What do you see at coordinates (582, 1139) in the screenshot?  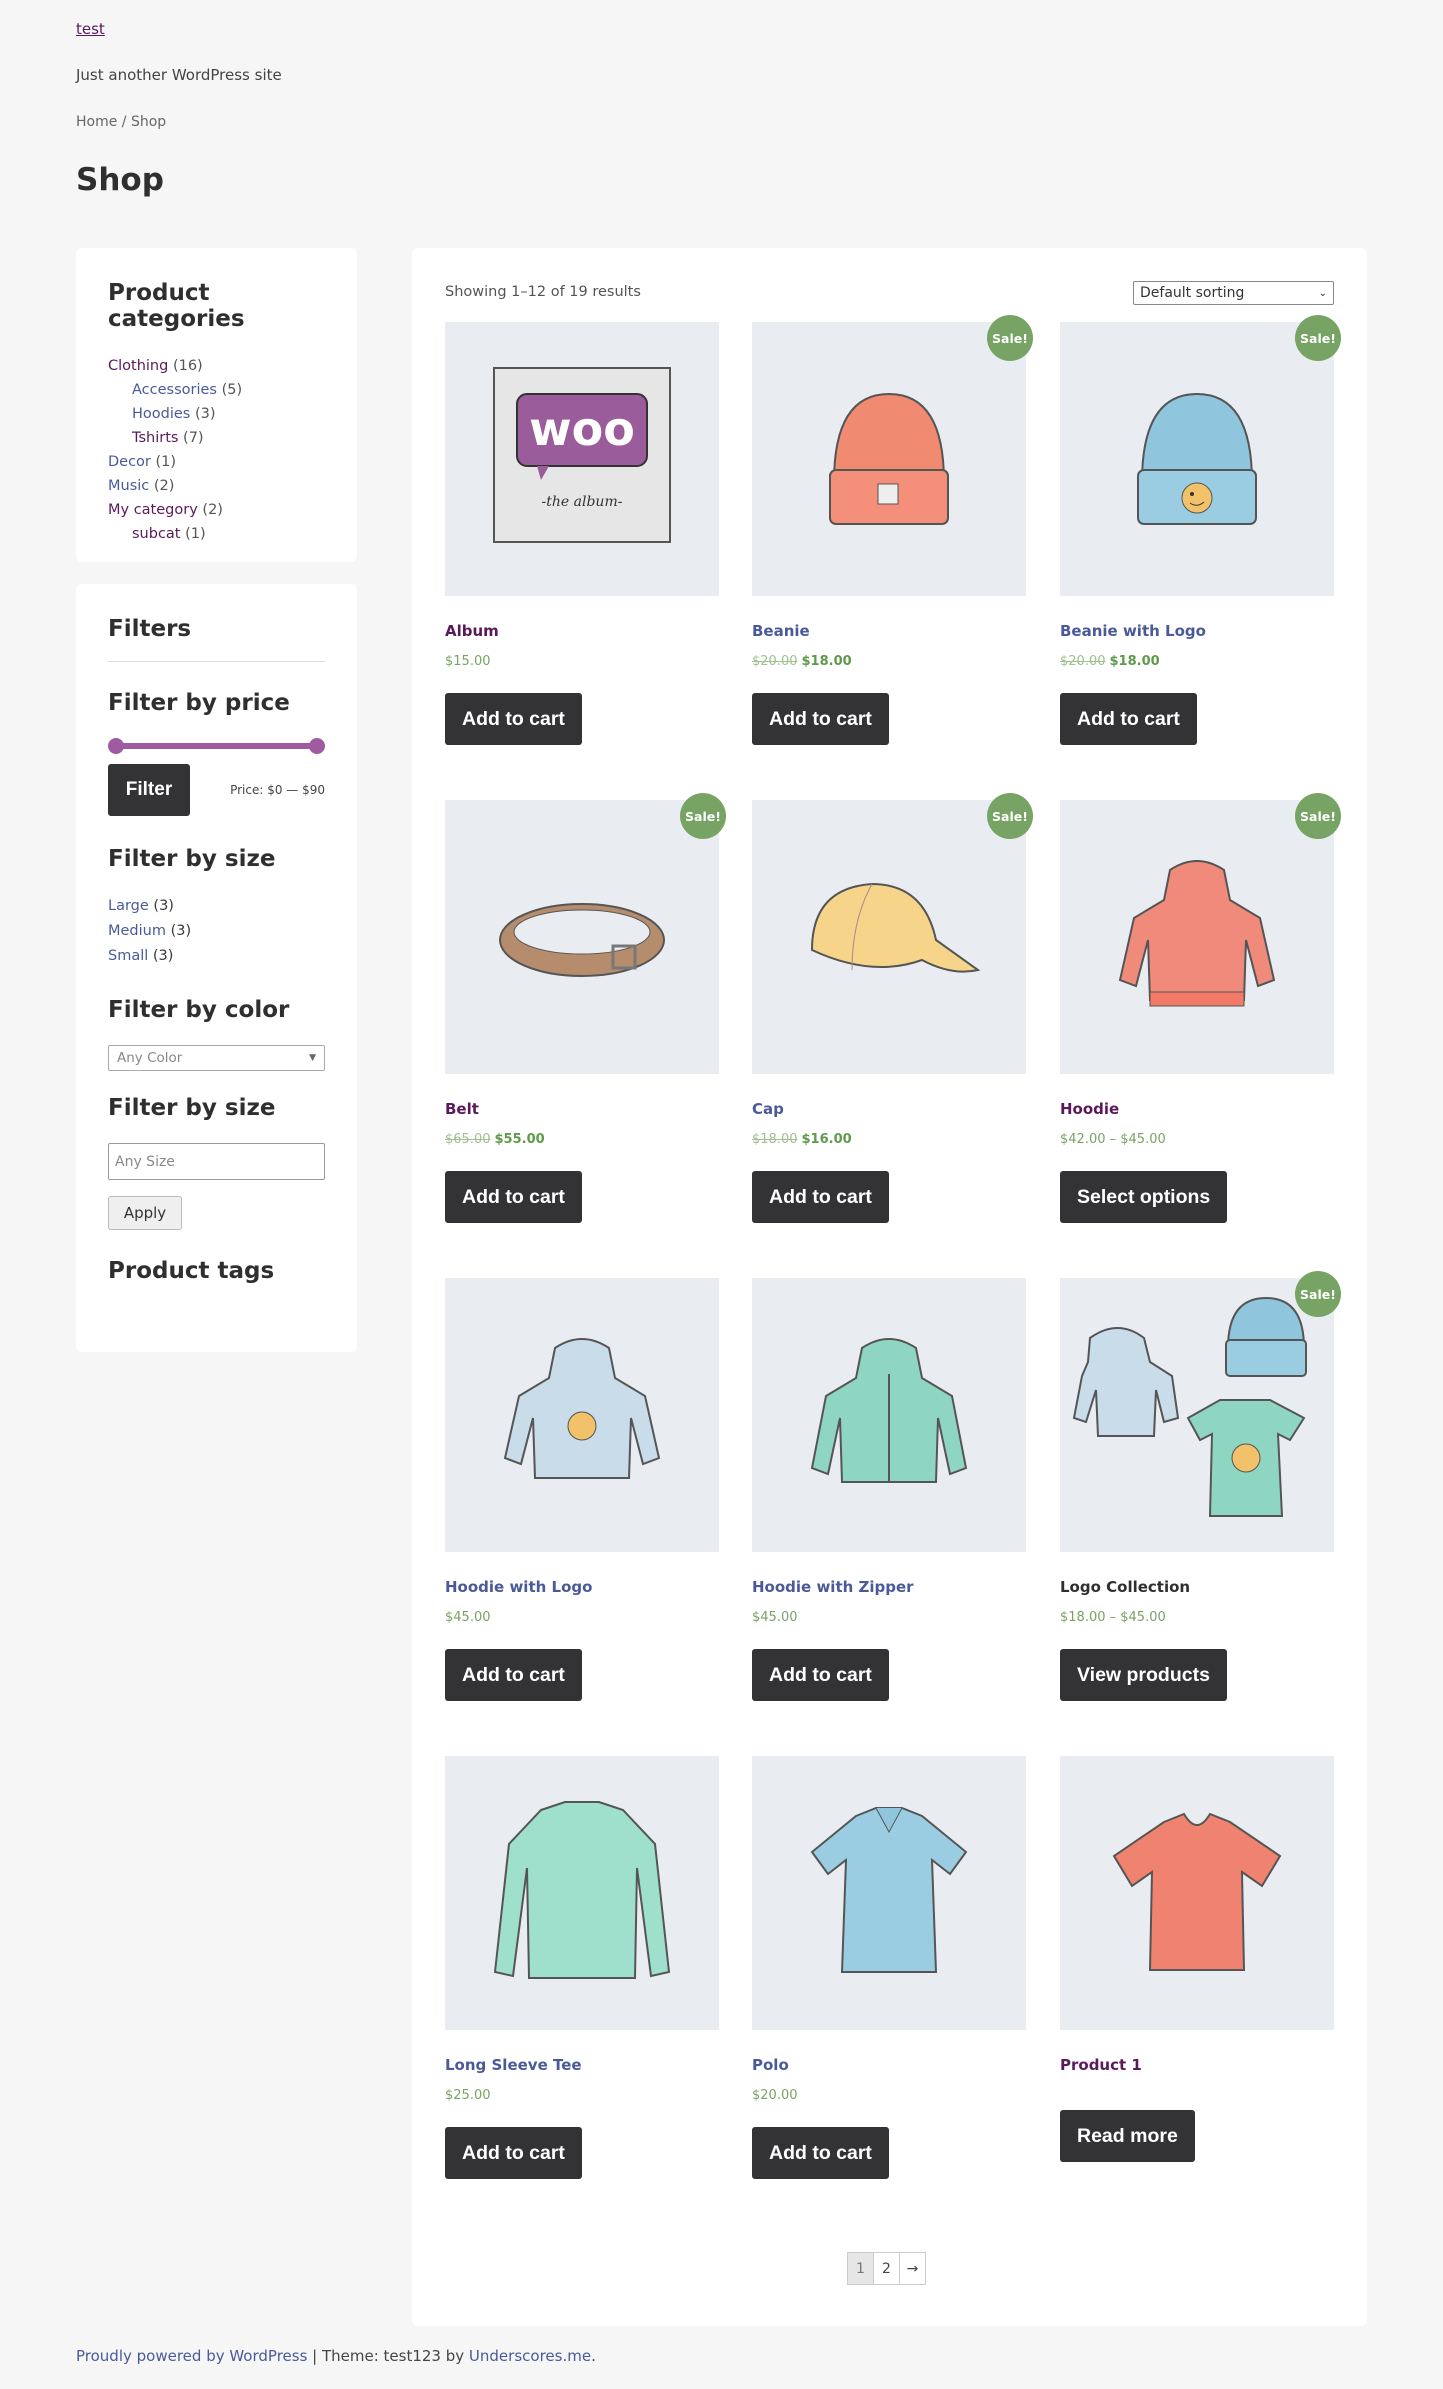 I see `product-price: $65.00 $55.00` at bounding box center [582, 1139].